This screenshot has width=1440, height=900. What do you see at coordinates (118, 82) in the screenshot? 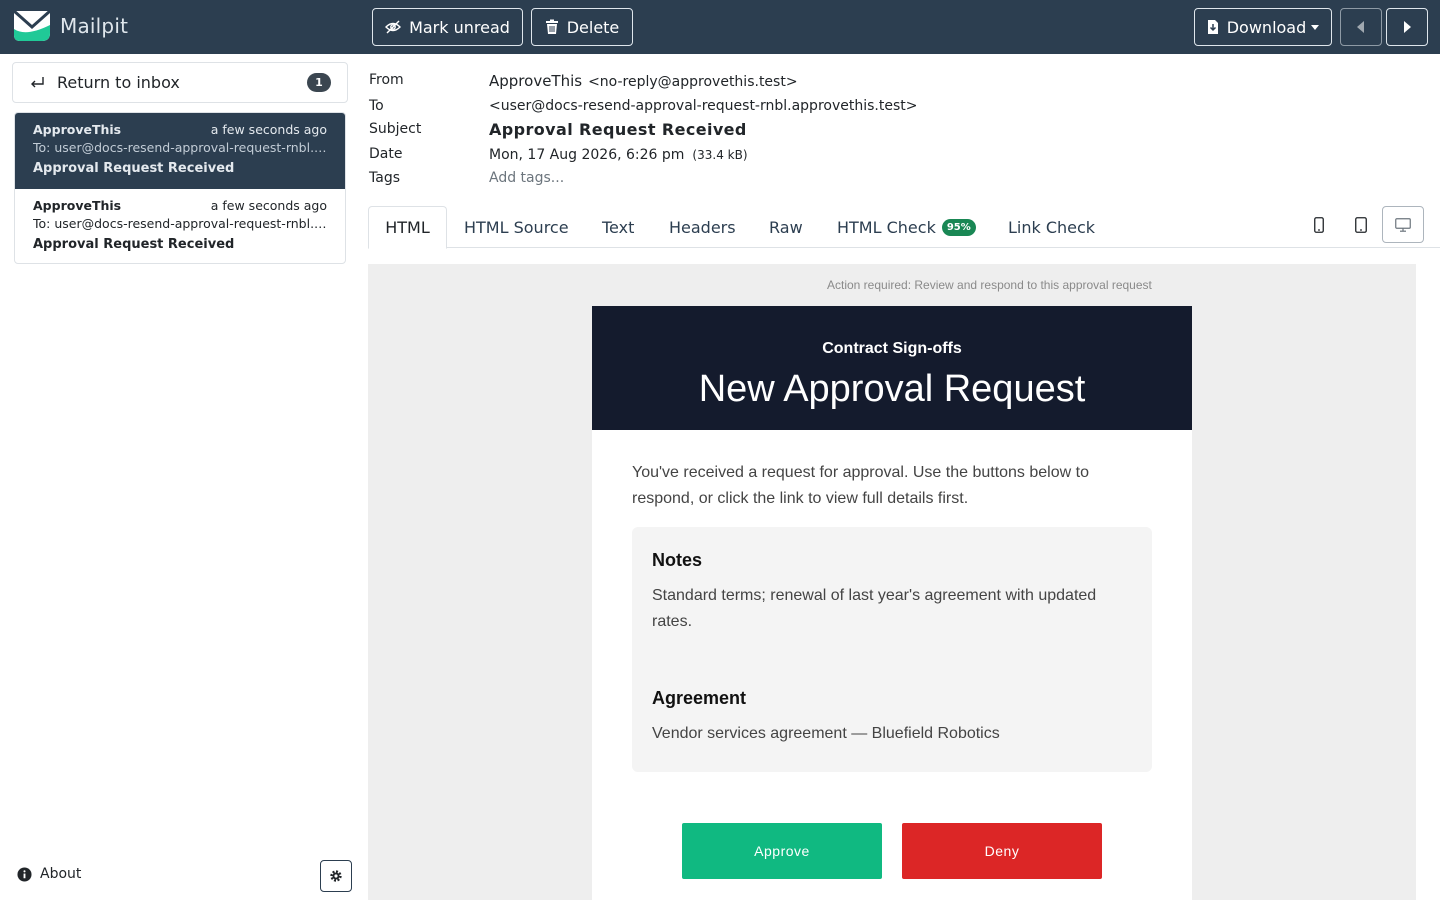
I see `return-to-inbox-label: Return to inbox` at bounding box center [118, 82].